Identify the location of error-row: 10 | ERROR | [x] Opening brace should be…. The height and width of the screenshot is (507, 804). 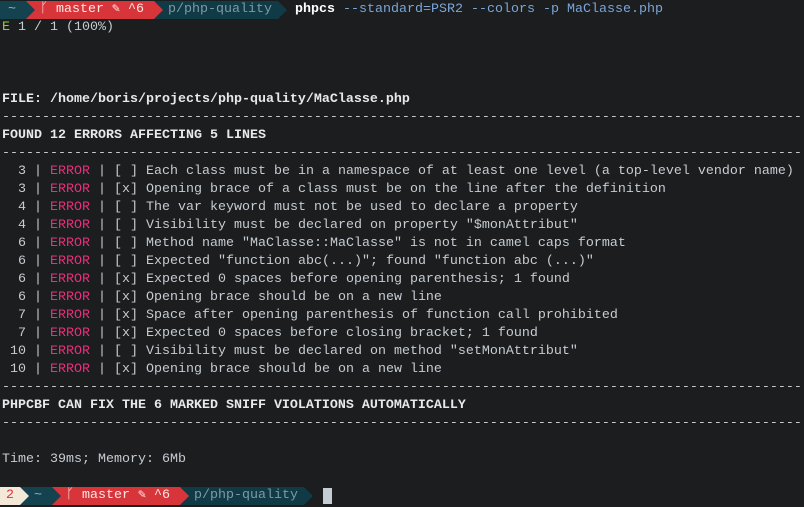
(226, 369).